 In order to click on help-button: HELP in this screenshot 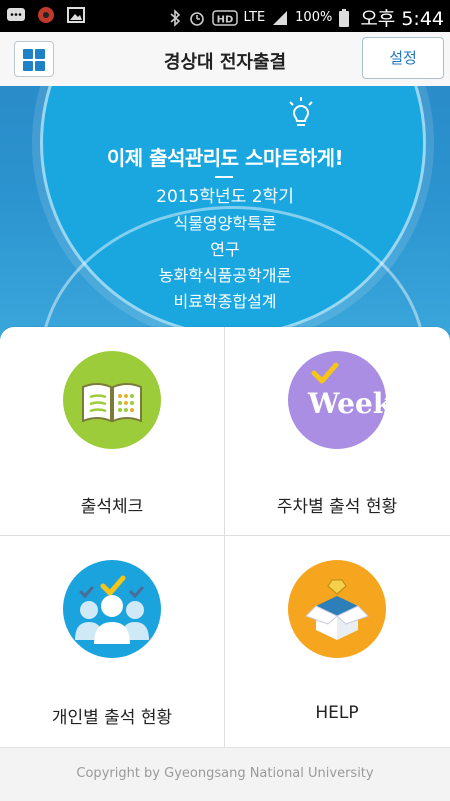, I will do `click(337, 640)`.